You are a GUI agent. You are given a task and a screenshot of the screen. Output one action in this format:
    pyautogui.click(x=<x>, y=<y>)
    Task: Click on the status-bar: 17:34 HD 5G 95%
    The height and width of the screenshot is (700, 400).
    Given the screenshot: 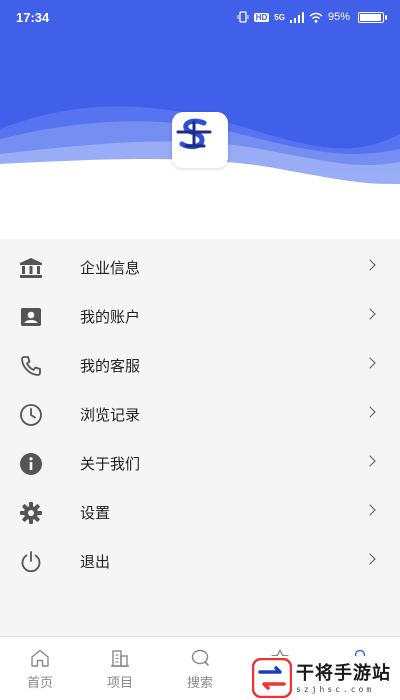 What is the action you would take?
    pyautogui.click(x=200, y=17)
    